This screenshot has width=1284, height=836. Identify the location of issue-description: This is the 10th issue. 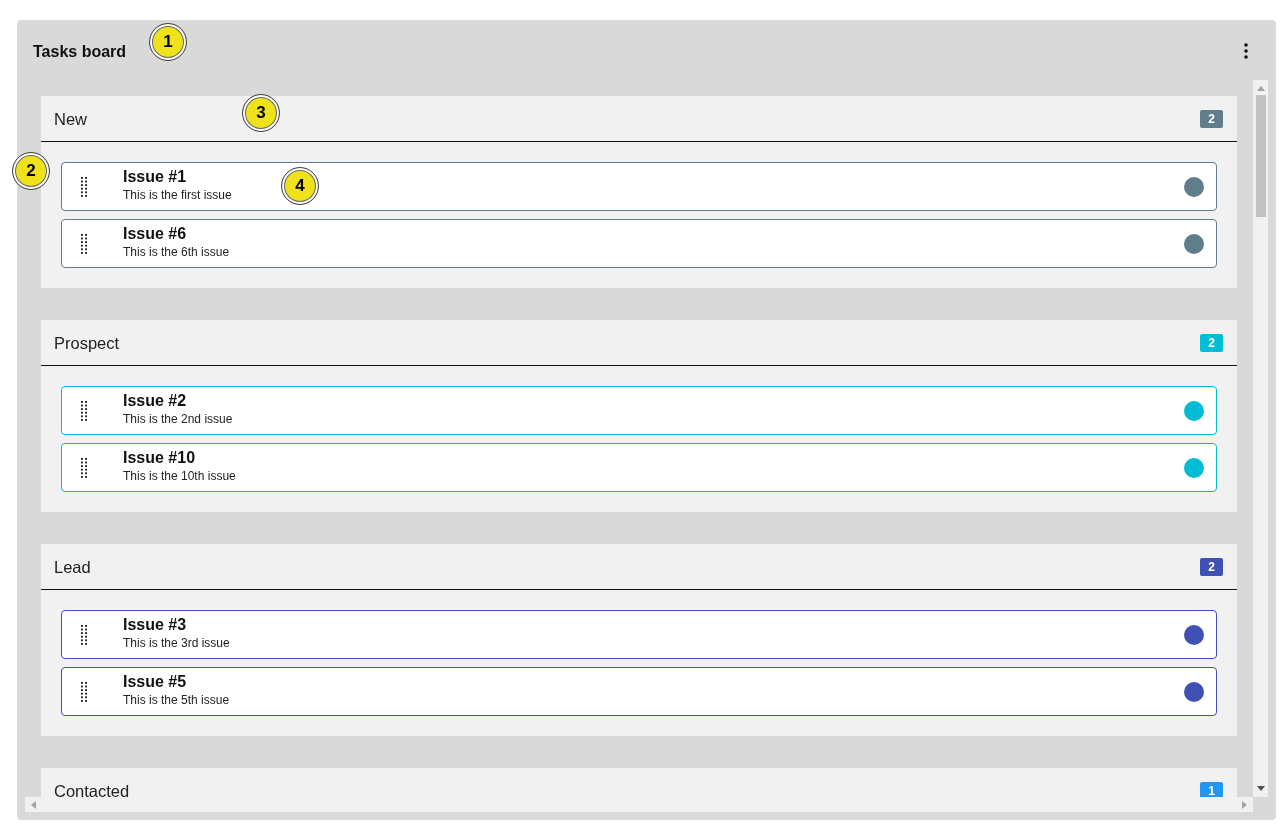
(179, 476).